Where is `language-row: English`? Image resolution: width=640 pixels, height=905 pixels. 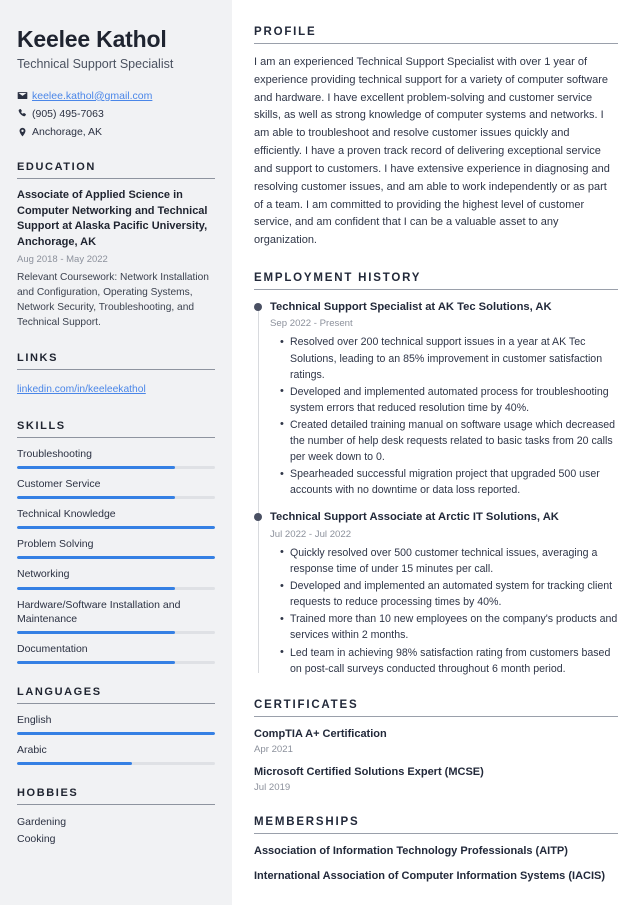
language-row: English is located at coordinates (116, 724).